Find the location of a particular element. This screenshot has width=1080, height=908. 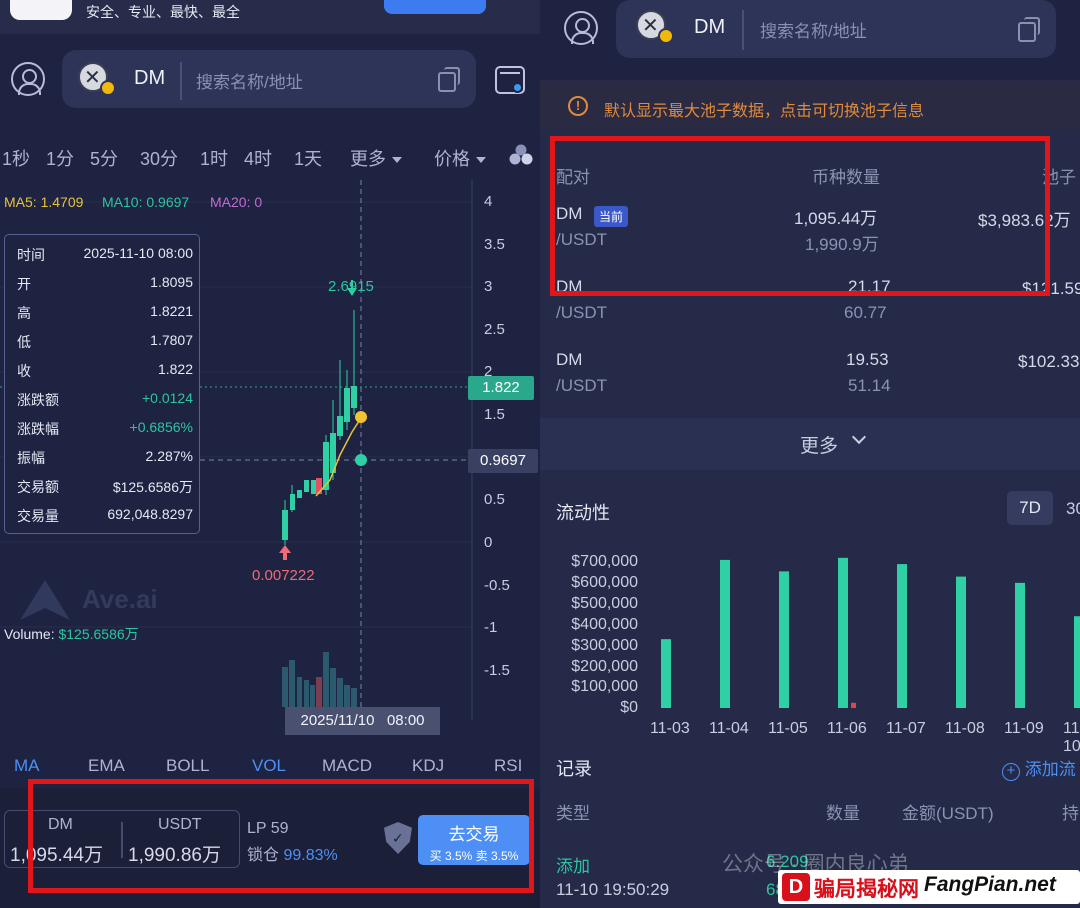

rec-col-type: 类型 is located at coordinates (573, 813).